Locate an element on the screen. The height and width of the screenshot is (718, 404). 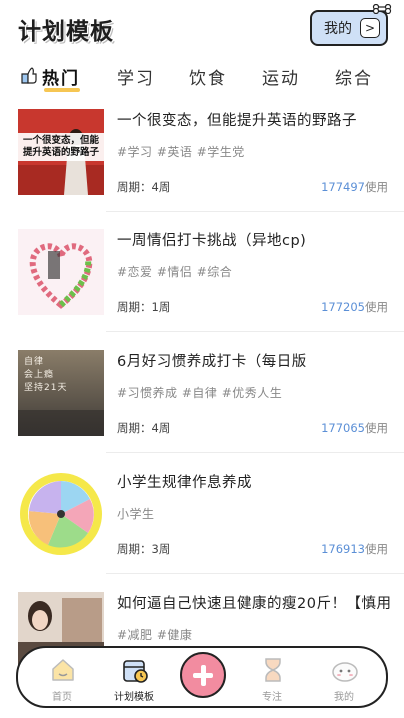
thumbnail: 自律 会上瘾 坚持21天 is located at coordinates (61, 393).